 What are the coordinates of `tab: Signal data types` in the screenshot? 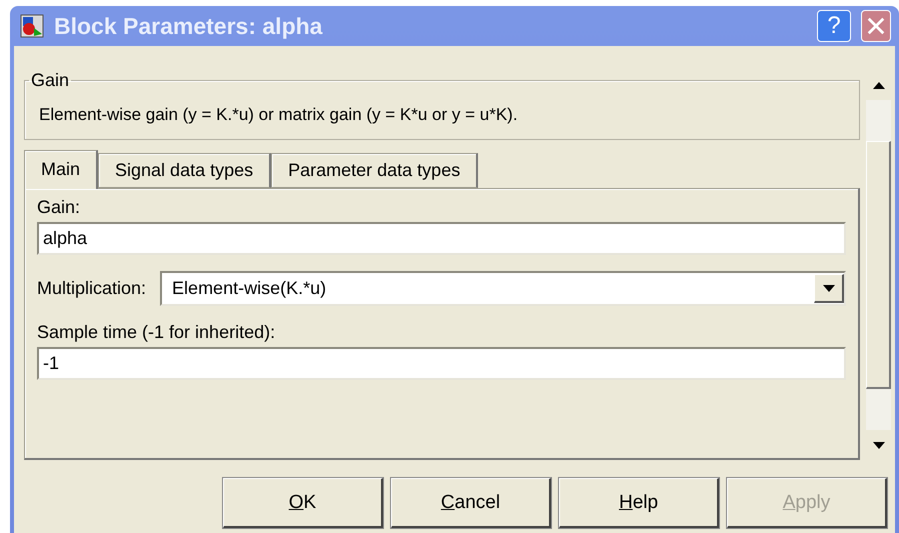 It's located at (185, 170).